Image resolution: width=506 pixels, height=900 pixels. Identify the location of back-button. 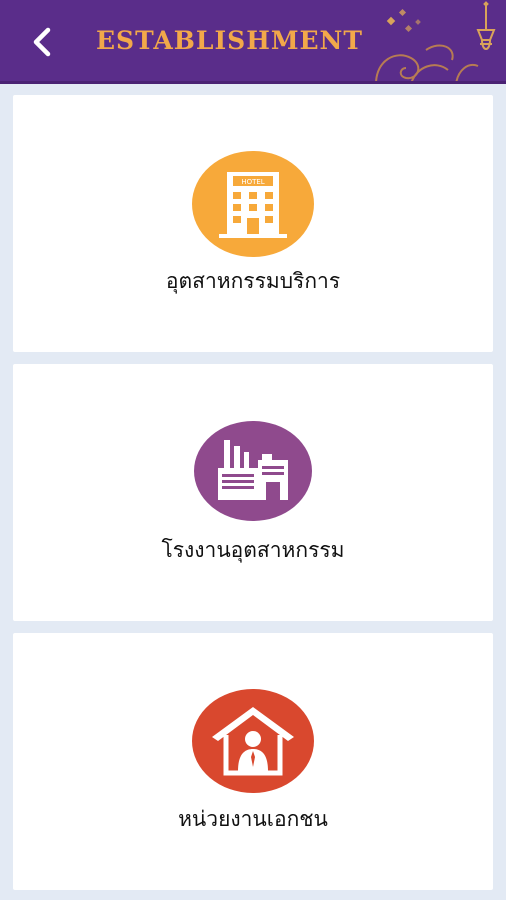
(42, 42).